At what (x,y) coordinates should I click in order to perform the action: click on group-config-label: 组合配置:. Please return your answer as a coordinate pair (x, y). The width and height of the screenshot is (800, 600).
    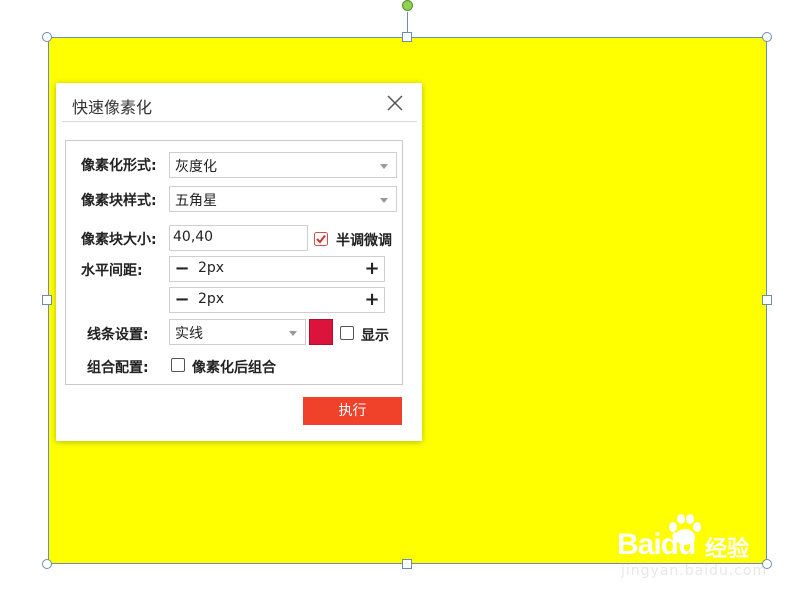
    Looking at the image, I should click on (118, 368).